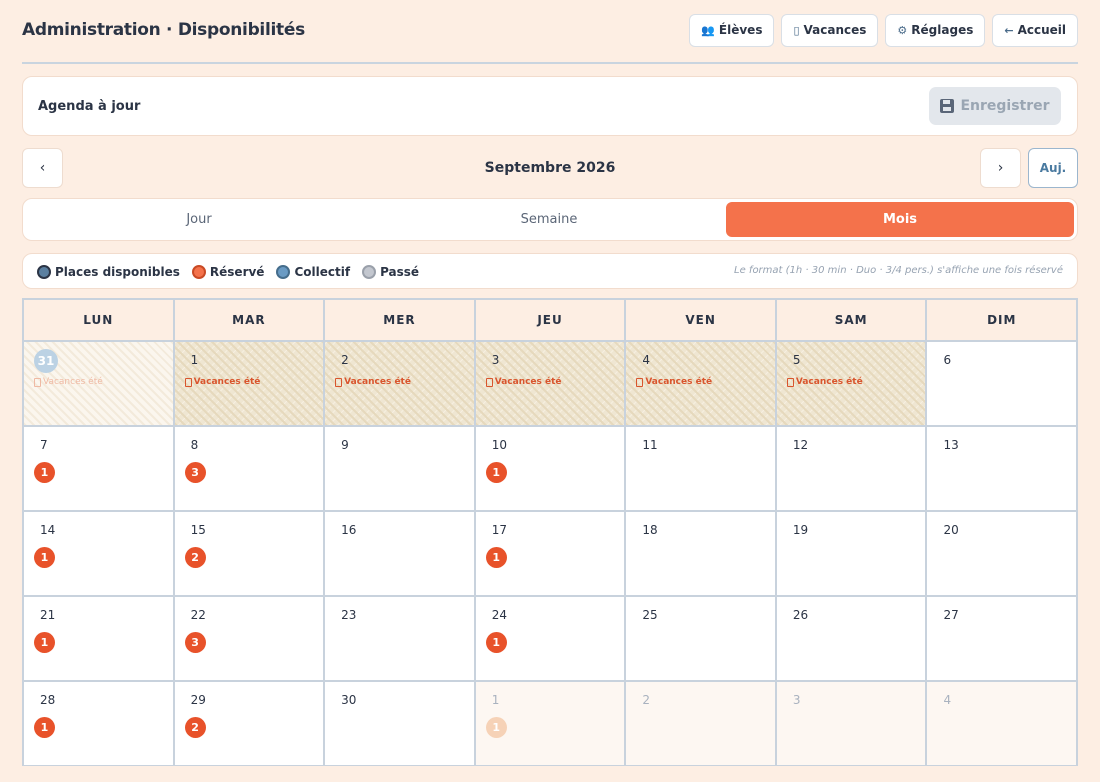  I want to click on day-number: 25, so click(650, 615).